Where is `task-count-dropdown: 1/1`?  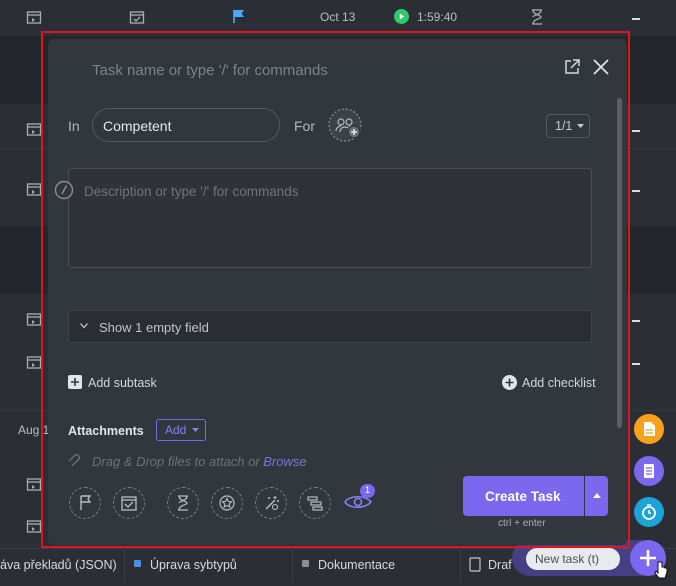 task-count-dropdown: 1/1 is located at coordinates (568, 126).